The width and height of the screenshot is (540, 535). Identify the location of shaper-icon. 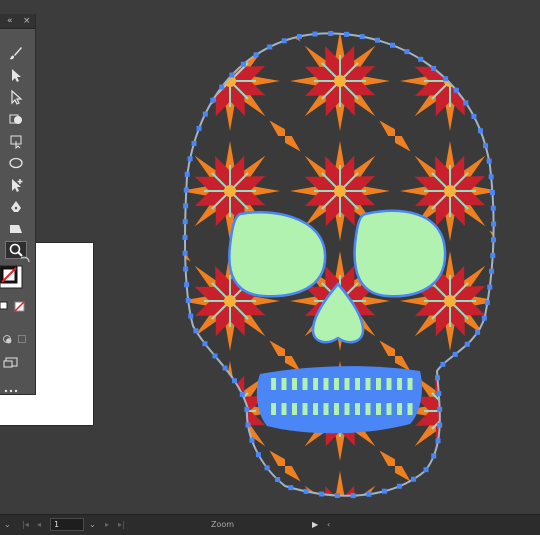
(16, 229).